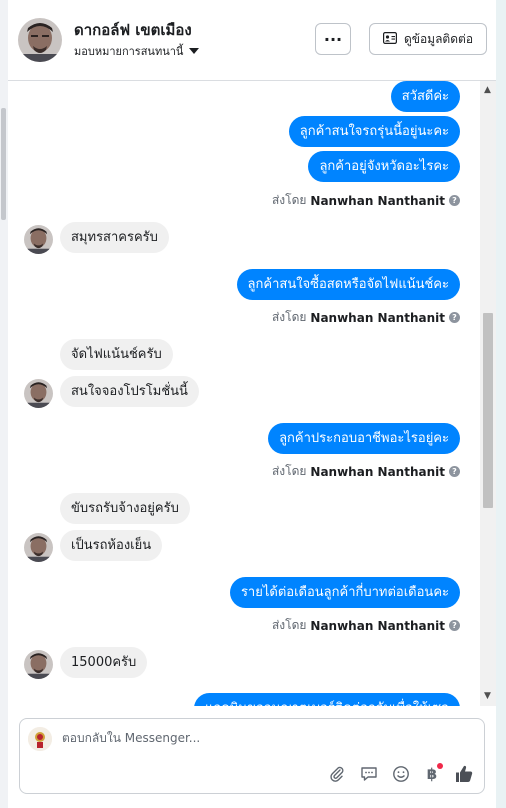 This screenshot has height=808, width=506. I want to click on page-avatar, so click(40, 739).